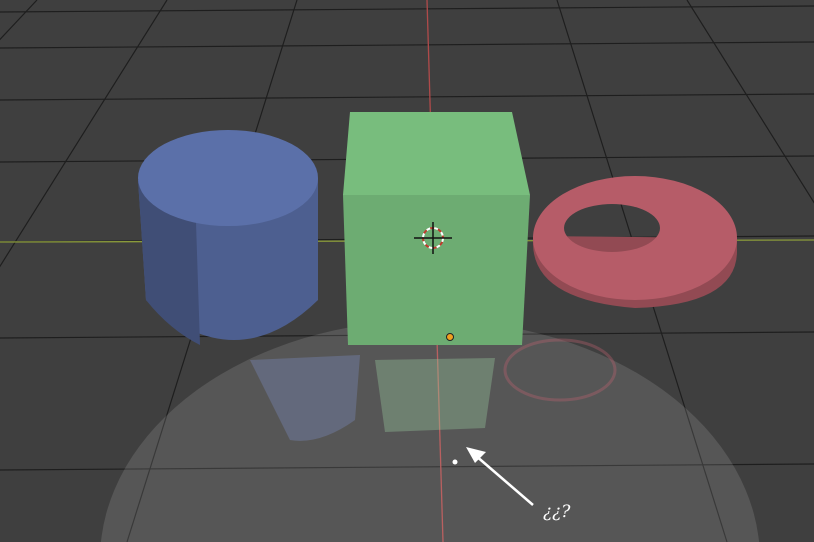 Image resolution: width=814 pixels, height=542 pixels. I want to click on annotation-text: ¿¿?, so click(556, 512).